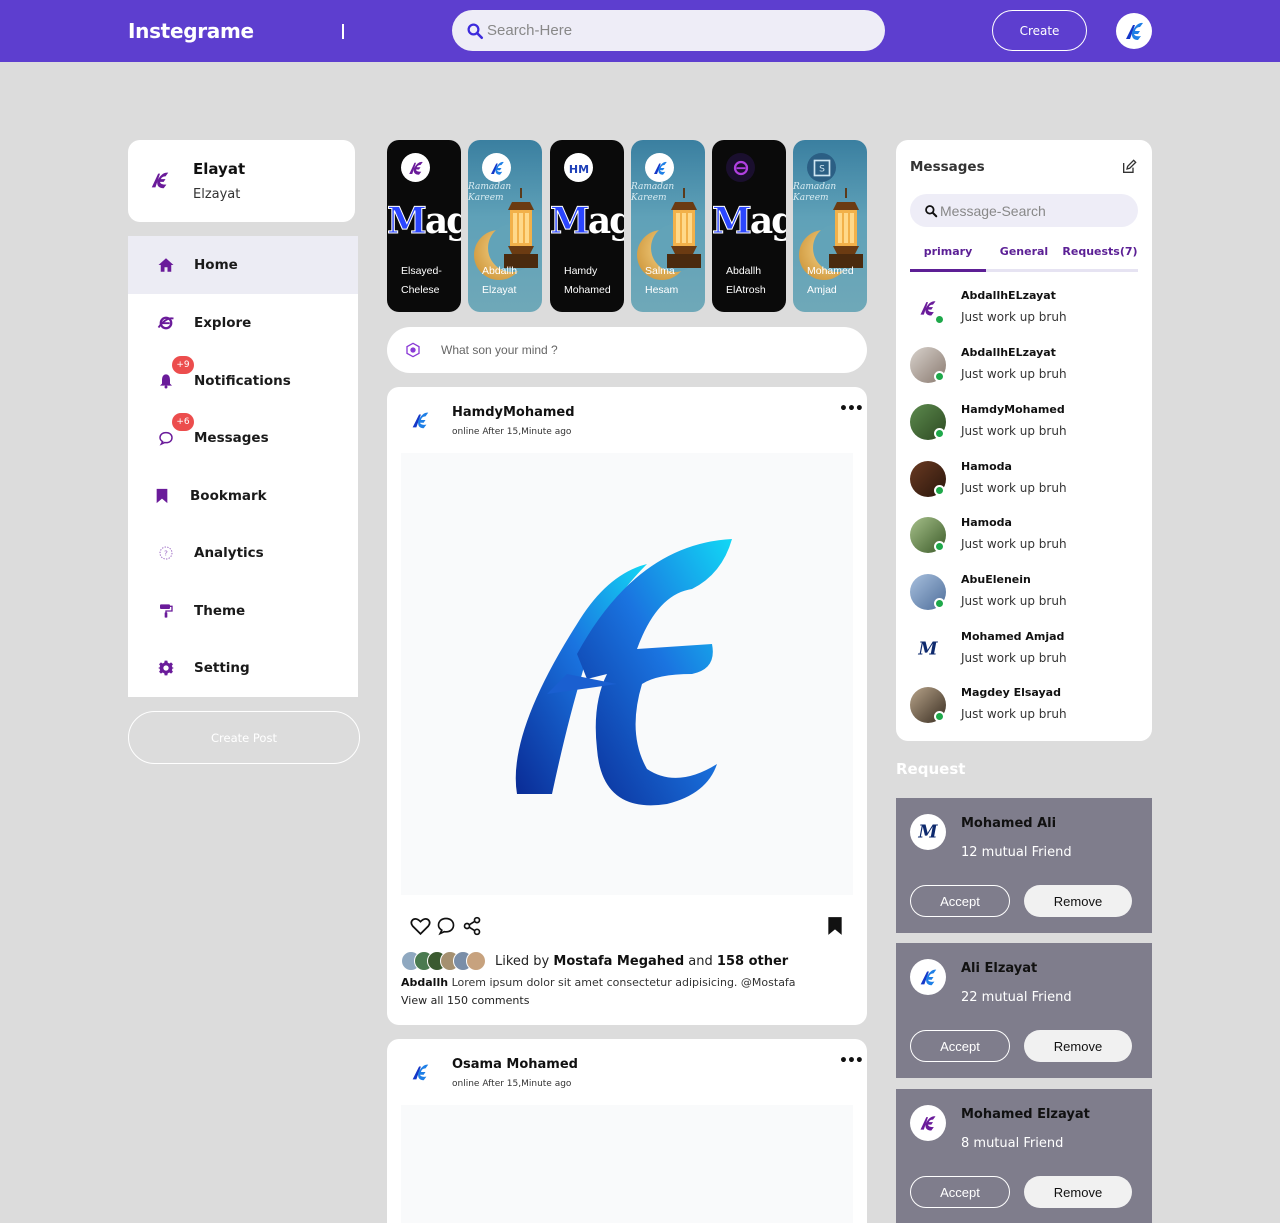  Describe the element at coordinates (1013, 636) in the screenshot. I see `message-sender: Mohamed Amjad` at that location.